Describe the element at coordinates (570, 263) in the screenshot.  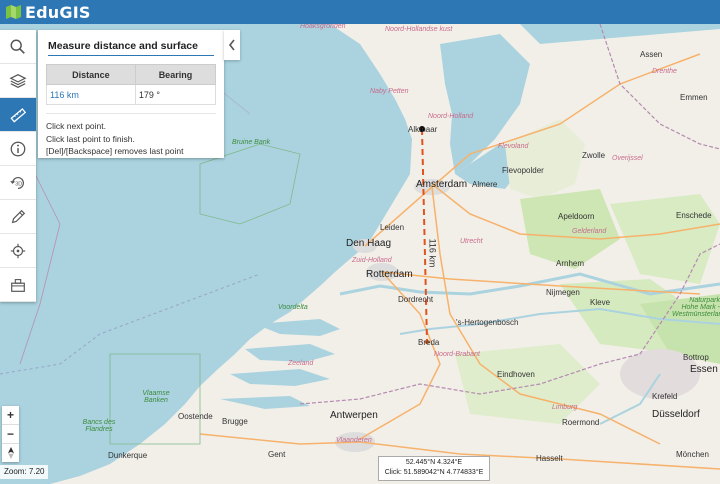
I see `map-label: Arnhem` at that location.